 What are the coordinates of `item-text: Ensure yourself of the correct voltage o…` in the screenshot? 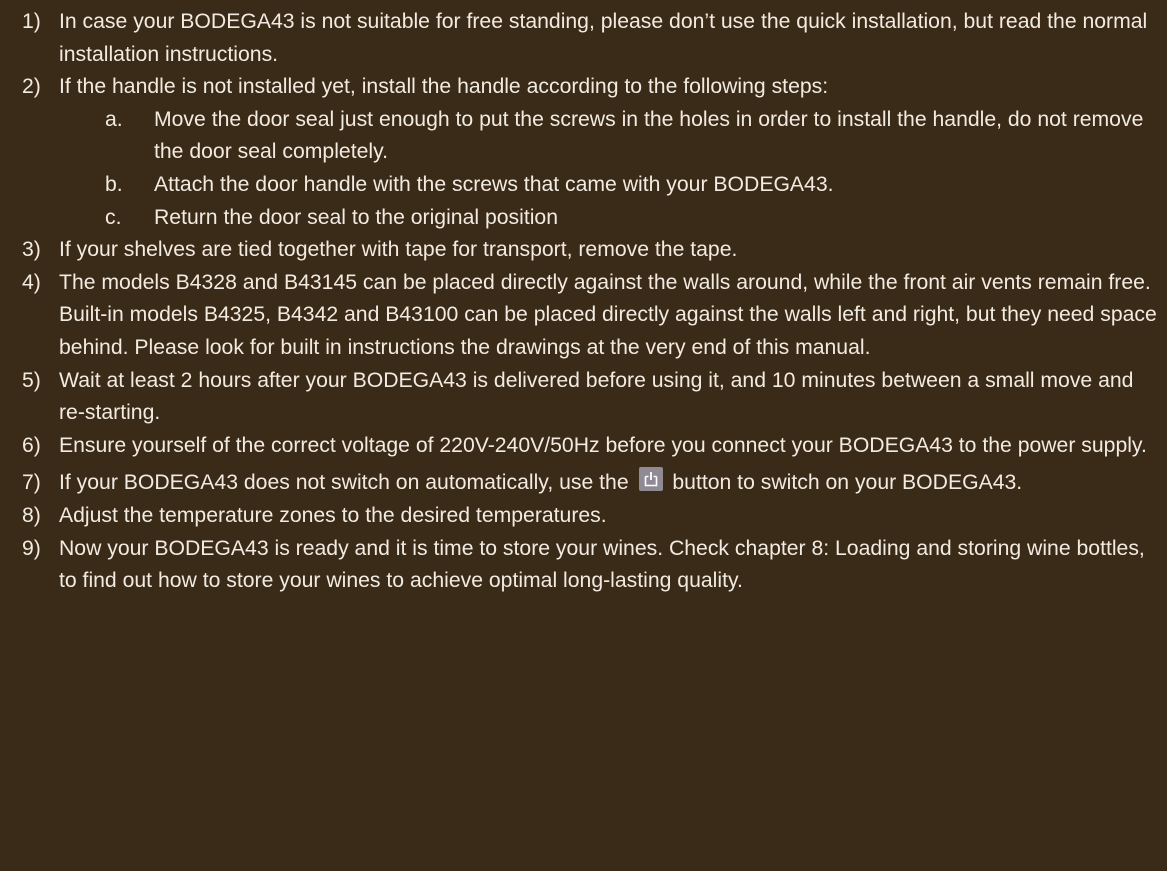 It's located at (603, 445).